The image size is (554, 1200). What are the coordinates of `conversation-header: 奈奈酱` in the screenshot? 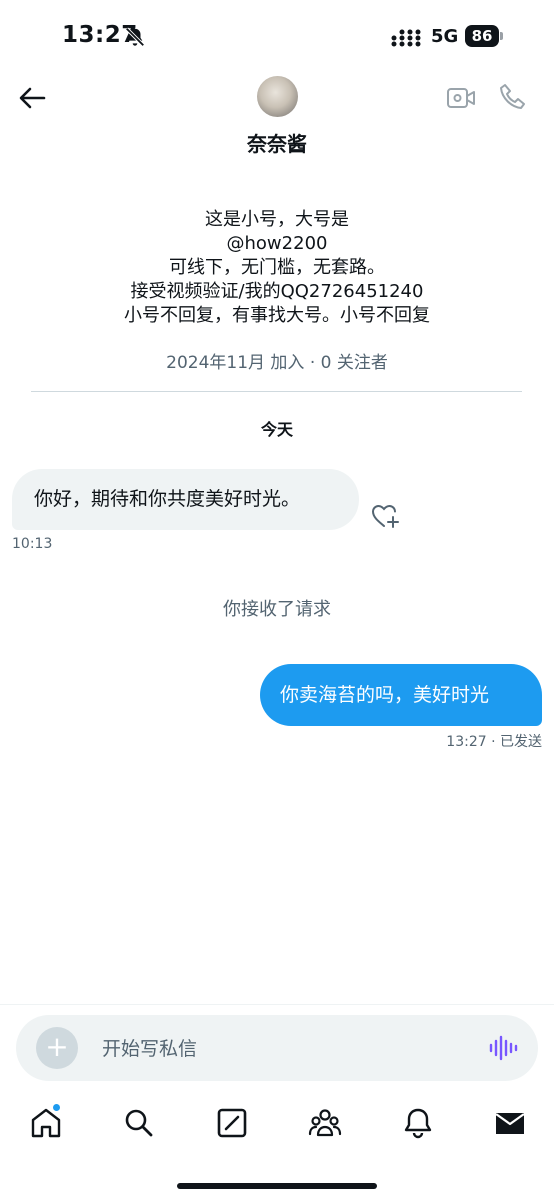 It's located at (277, 117).